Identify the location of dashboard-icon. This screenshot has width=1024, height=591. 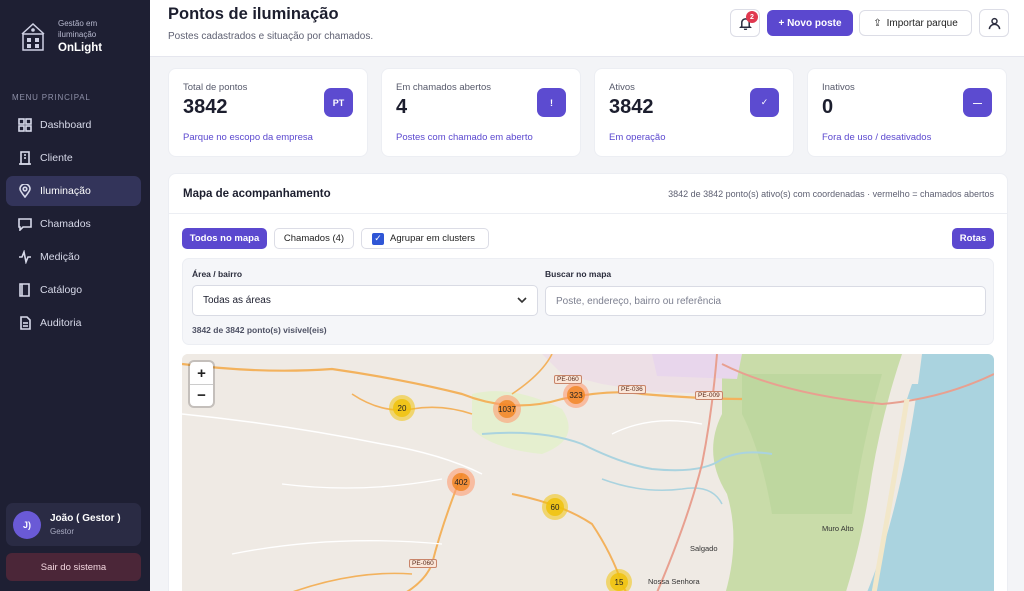
(25, 125).